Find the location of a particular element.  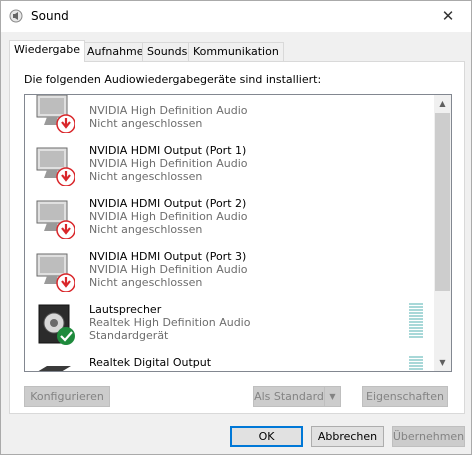

device-name: Realtek Digital Output is located at coordinates (150, 362).